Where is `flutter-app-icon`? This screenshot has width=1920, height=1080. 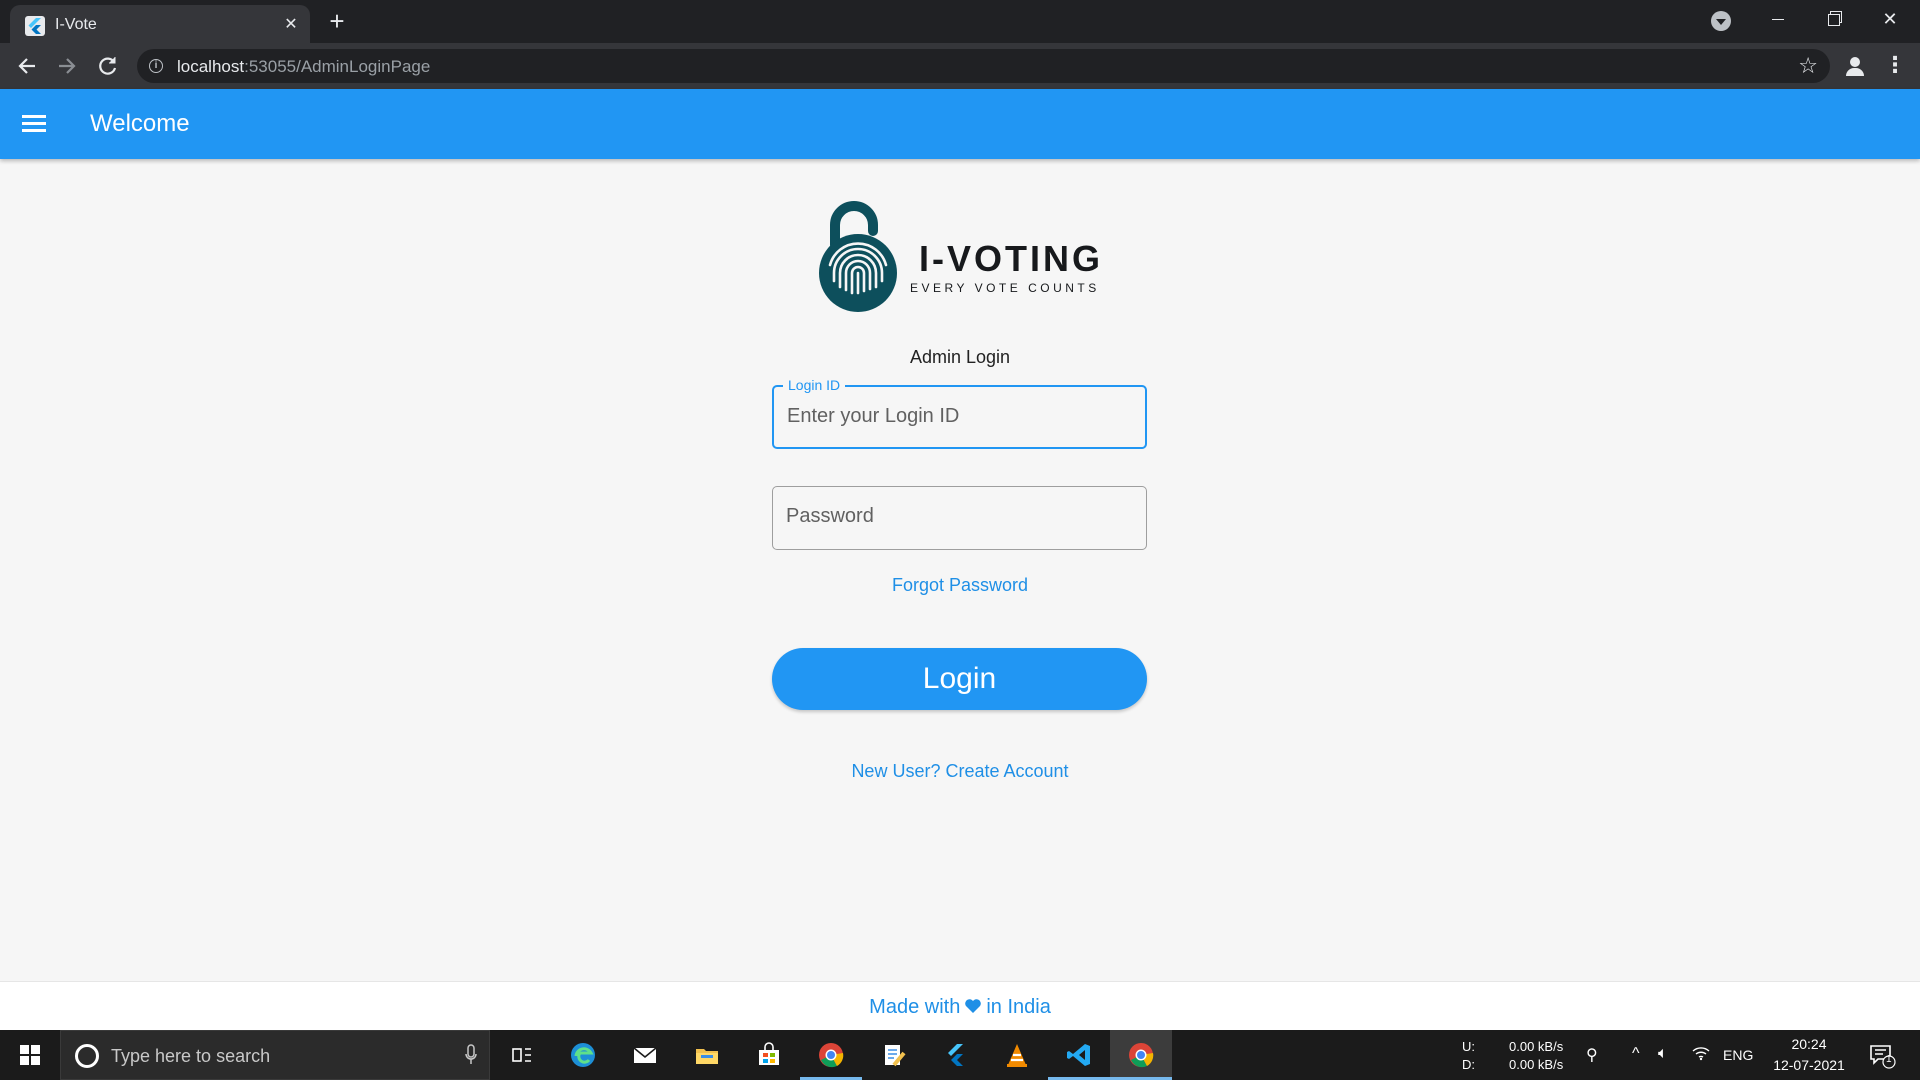 flutter-app-icon is located at coordinates (955, 1055).